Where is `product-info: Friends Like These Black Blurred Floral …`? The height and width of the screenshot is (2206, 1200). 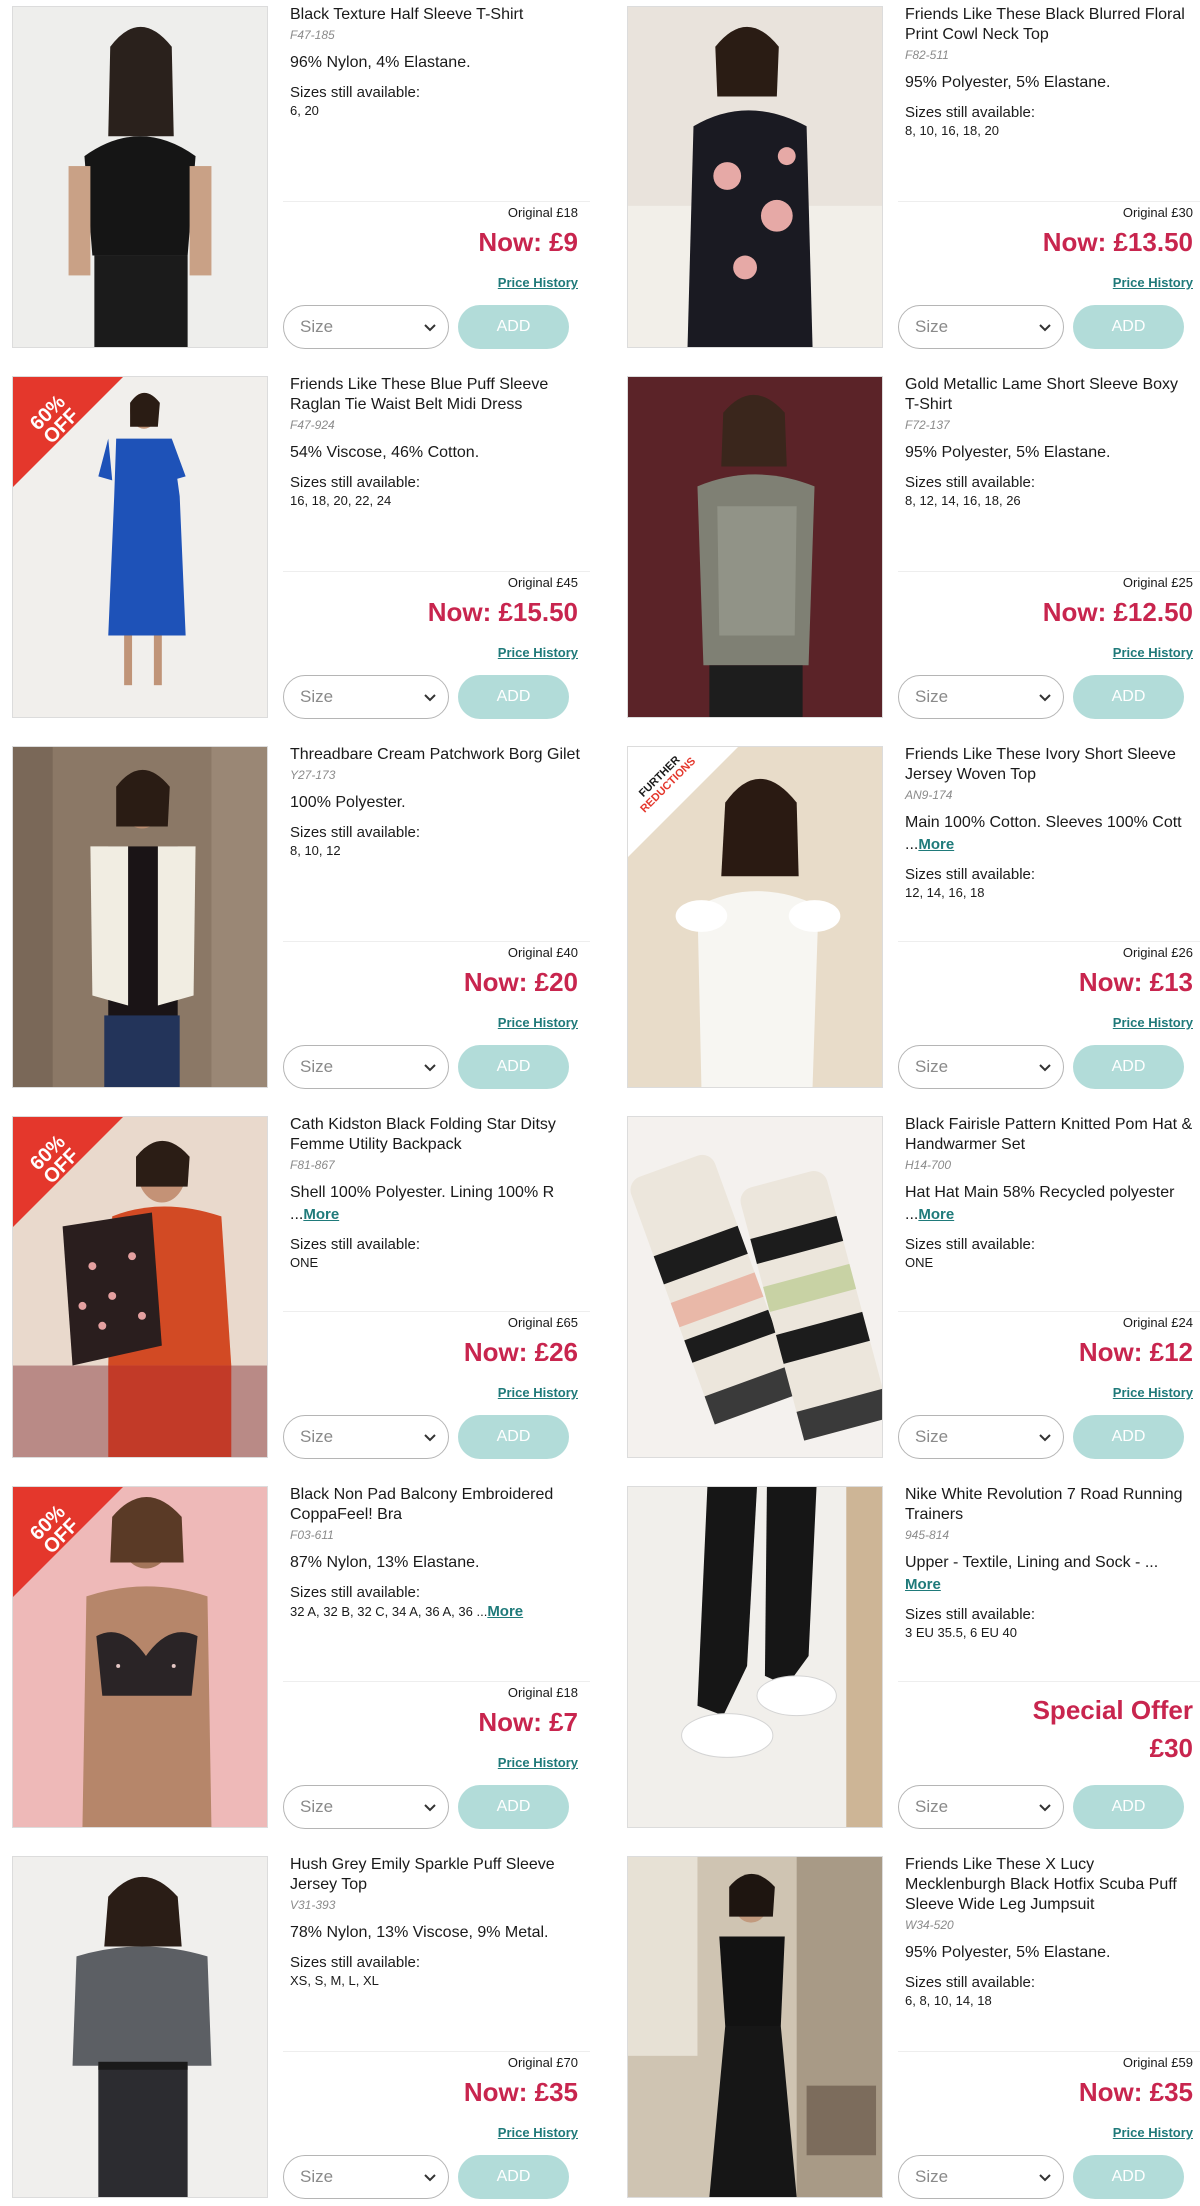 product-info: Friends Like These Black Blurred Floral … is located at coordinates (1049, 190).